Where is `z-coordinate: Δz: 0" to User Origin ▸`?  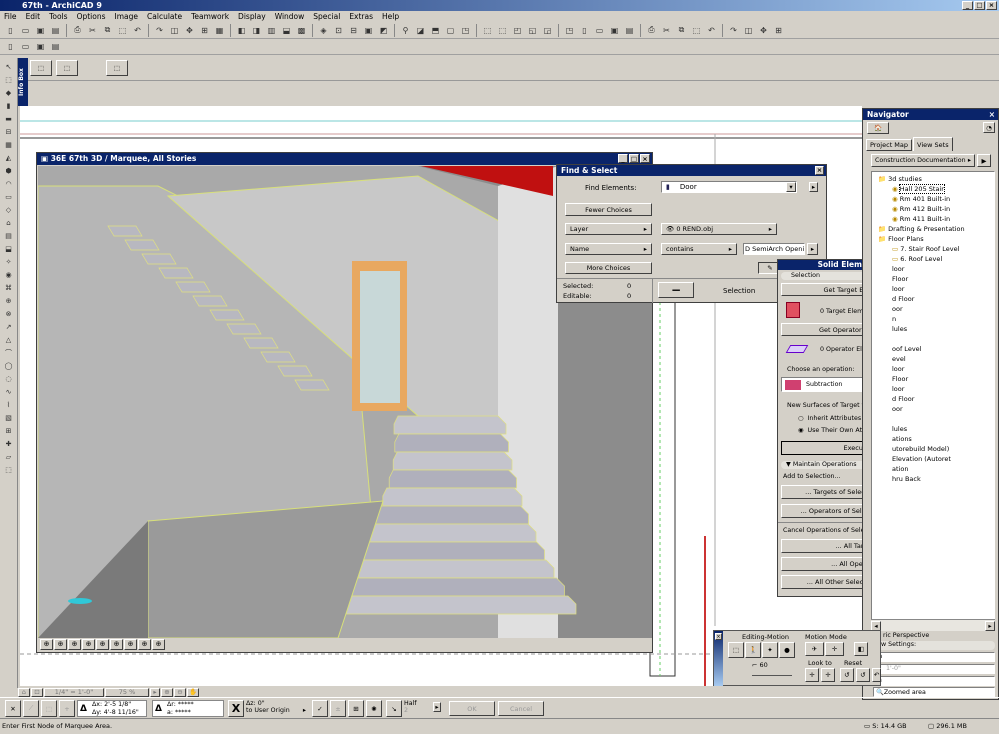
z-coordinate: Δz: 0" to User Origin ▸ is located at coordinates (276, 708).